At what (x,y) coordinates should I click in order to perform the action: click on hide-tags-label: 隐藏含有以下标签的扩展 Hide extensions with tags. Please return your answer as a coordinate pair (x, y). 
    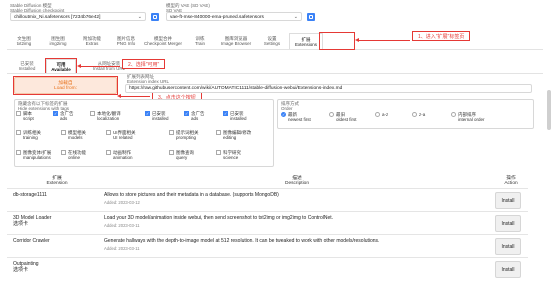
    Looking at the image, I should click on (44, 106).